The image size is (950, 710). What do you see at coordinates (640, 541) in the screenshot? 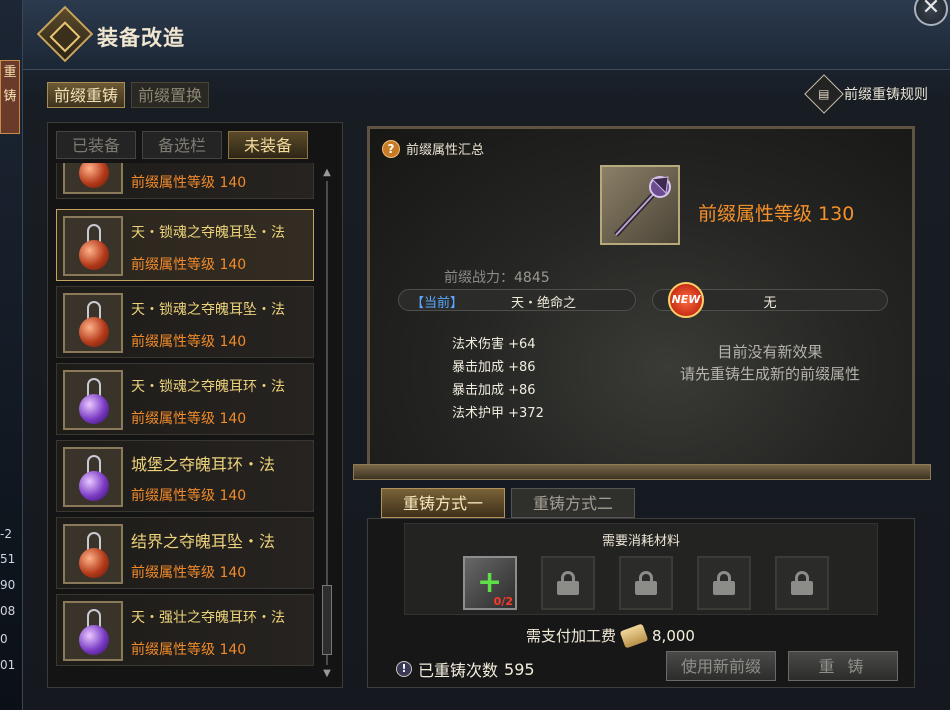
I see `materials-title: 需要消耗材料` at bounding box center [640, 541].